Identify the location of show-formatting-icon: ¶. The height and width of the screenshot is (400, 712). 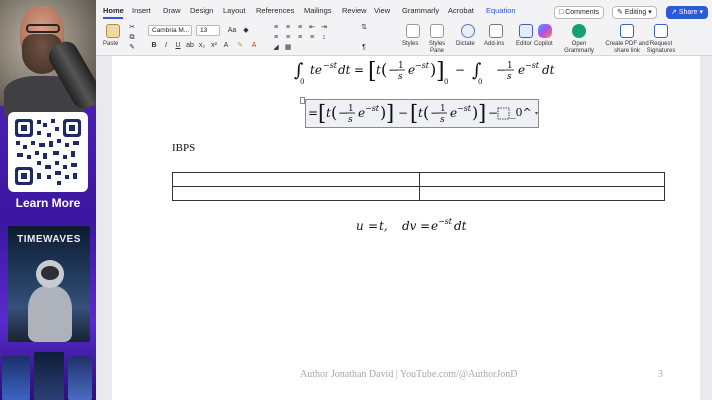
(364, 48).